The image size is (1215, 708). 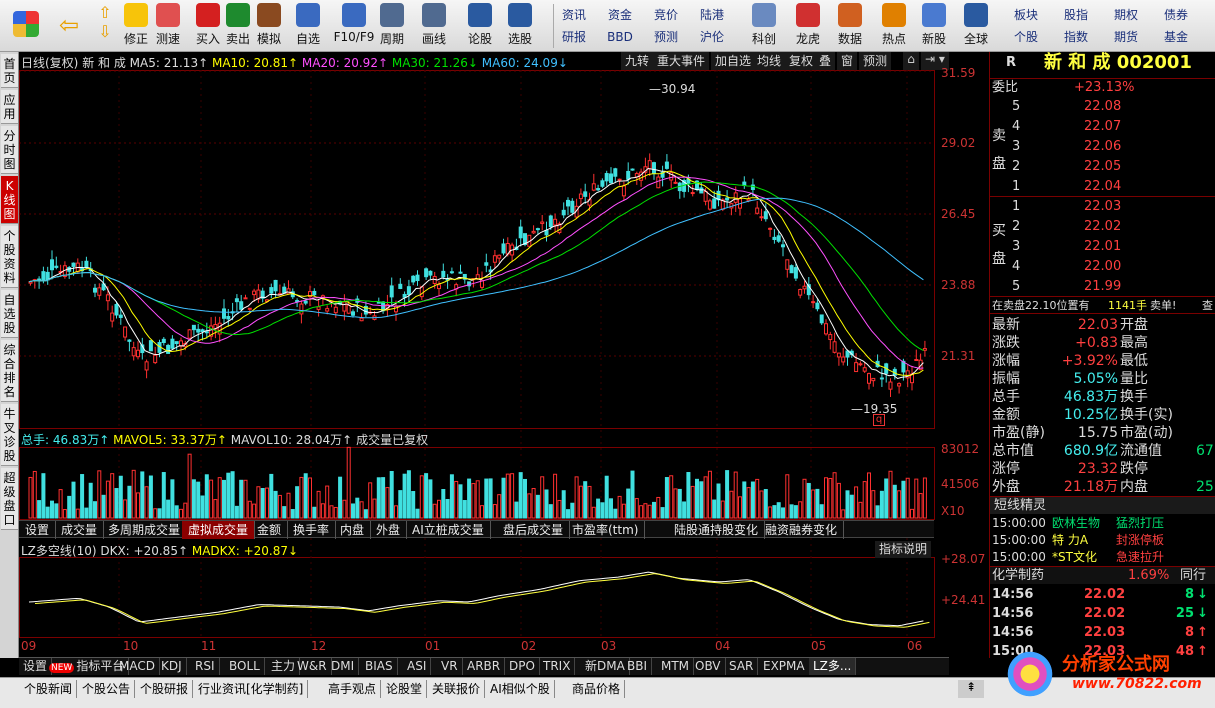 I want to click on left-tab-8: 超级盘口, so click(x=9, y=499).